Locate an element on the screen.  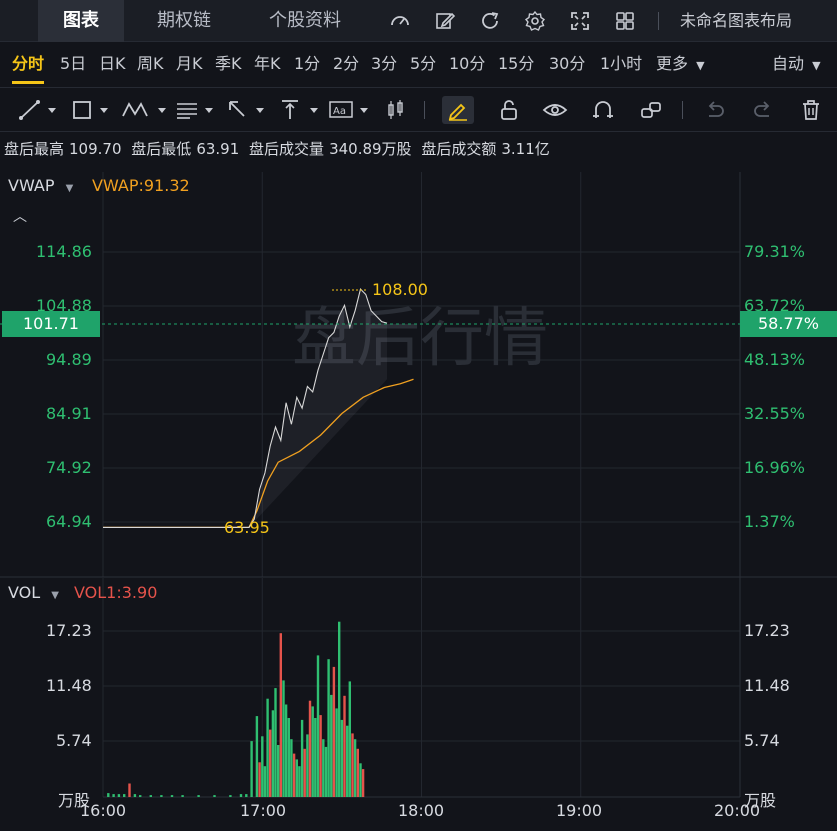
y-right-tick: 16.96% is located at coordinates (775, 467).